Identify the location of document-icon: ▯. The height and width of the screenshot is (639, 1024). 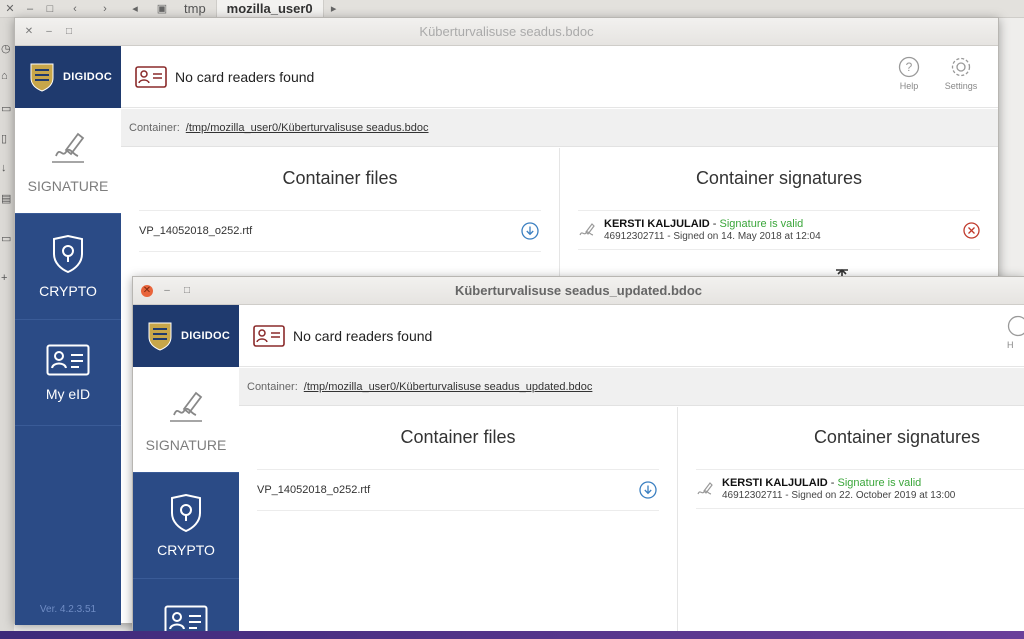
(4, 138).